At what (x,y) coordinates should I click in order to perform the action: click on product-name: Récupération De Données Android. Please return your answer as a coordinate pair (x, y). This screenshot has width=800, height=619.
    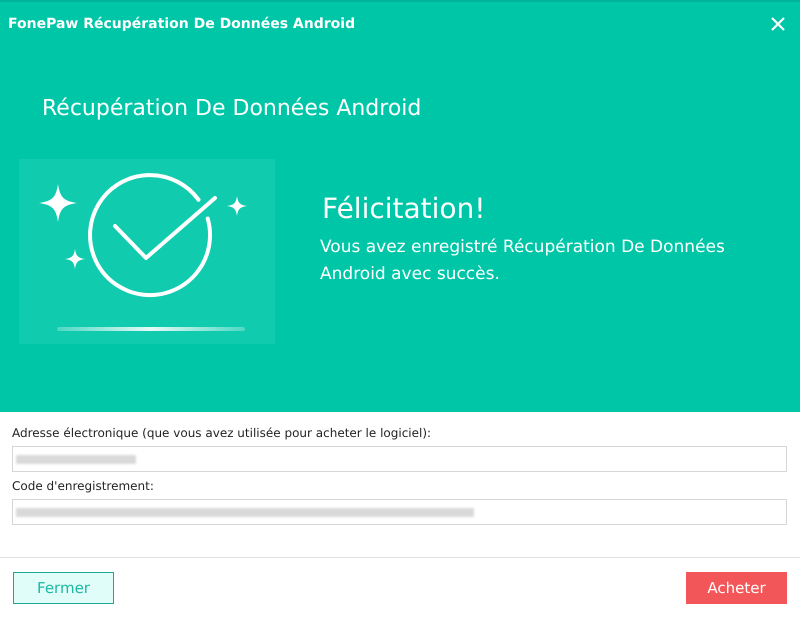
    Looking at the image, I should click on (232, 108).